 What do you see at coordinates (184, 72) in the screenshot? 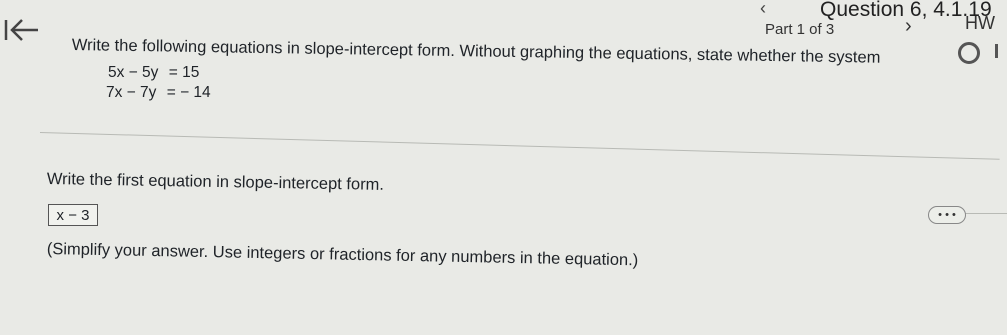
I see `equation-1-rhs: = 15` at bounding box center [184, 72].